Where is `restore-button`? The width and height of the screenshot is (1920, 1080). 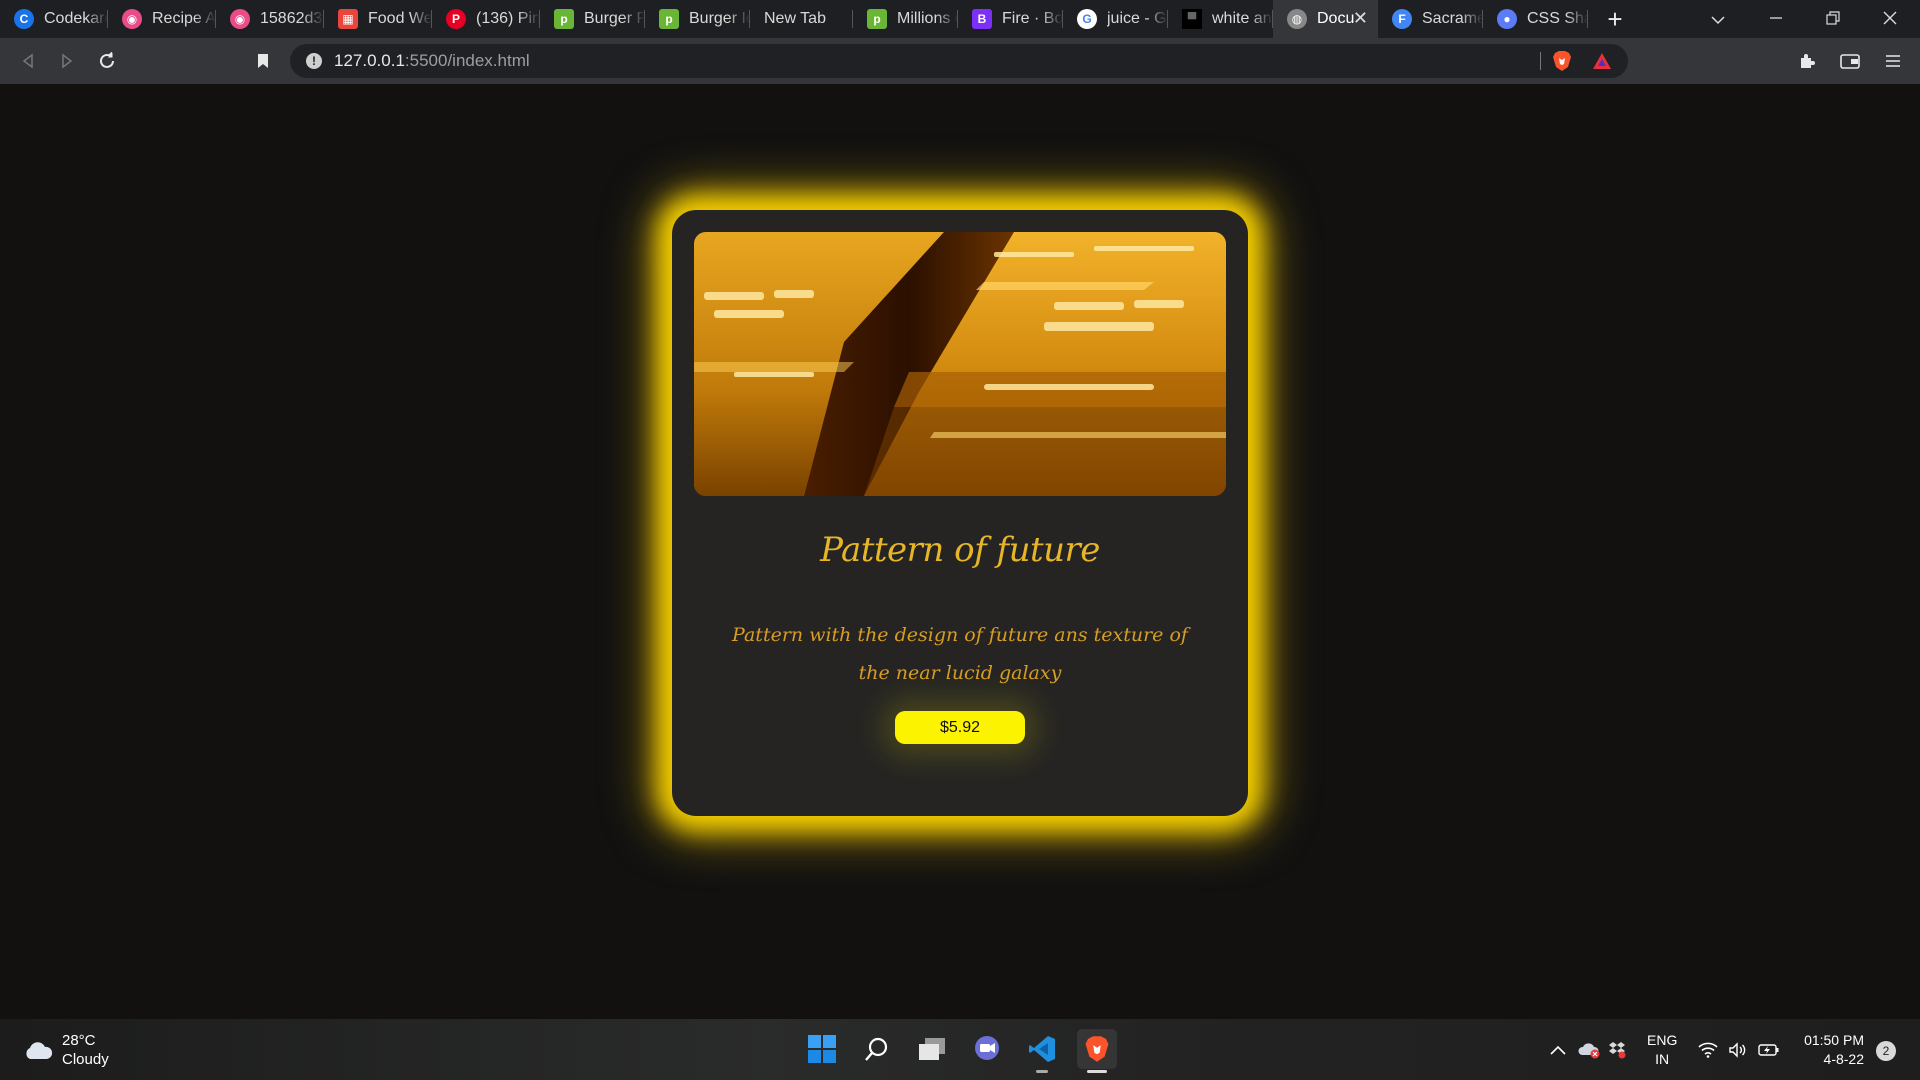
restore-button is located at coordinates (1833, 19).